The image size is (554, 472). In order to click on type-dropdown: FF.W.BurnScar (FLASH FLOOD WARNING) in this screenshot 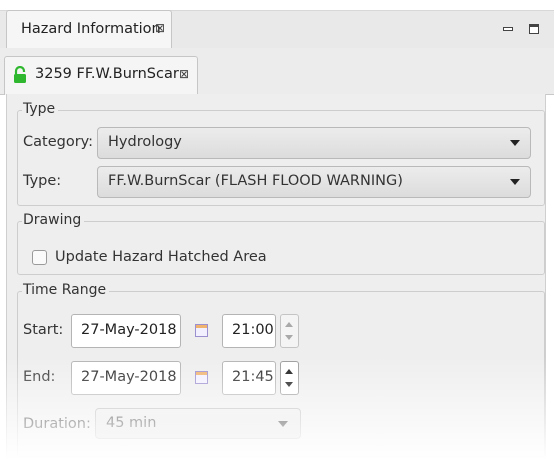, I will do `click(314, 182)`.